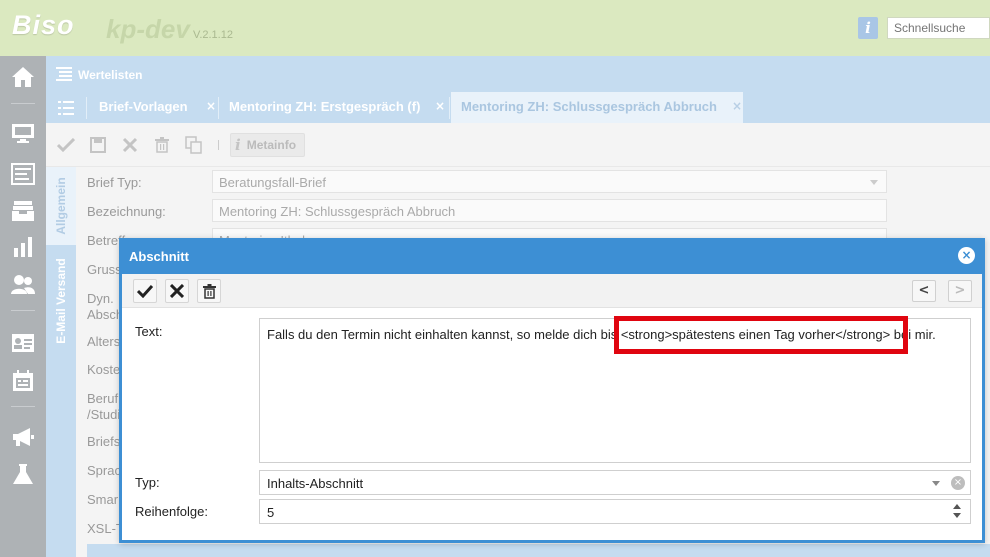 The height and width of the screenshot is (557, 990). What do you see at coordinates (98, 145) in the screenshot?
I see `save-icon` at bounding box center [98, 145].